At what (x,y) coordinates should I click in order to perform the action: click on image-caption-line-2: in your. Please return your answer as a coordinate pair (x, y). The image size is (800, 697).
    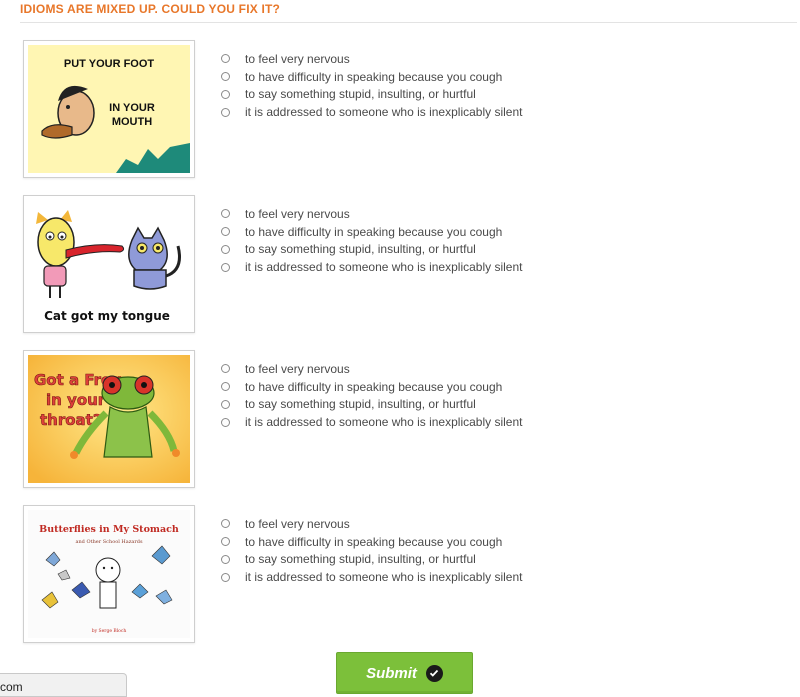
    Looking at the image, I should click on (76, 400).